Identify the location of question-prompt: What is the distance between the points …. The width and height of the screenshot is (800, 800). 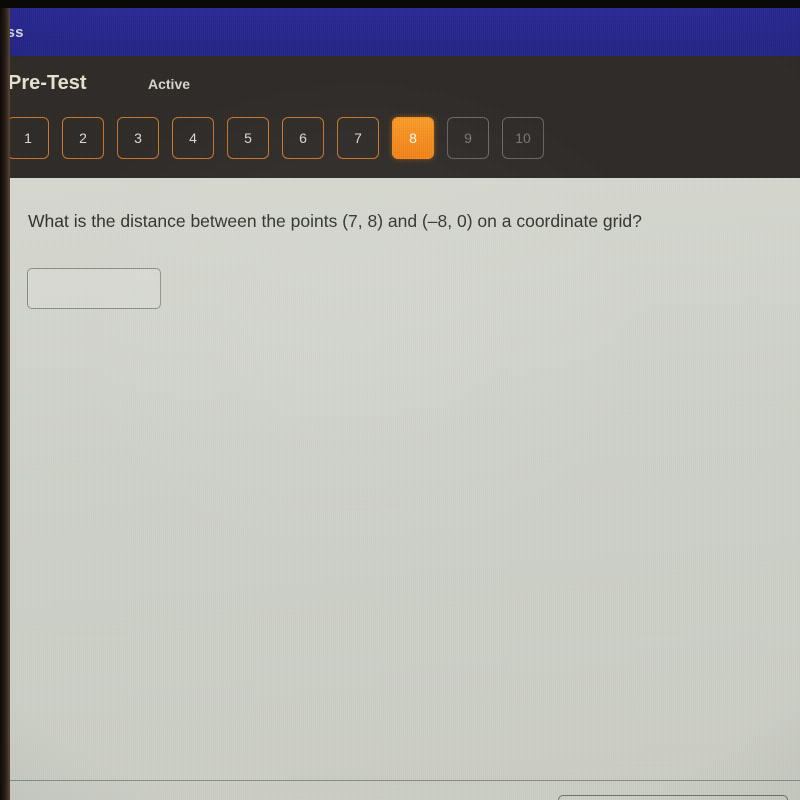
(335, 221).